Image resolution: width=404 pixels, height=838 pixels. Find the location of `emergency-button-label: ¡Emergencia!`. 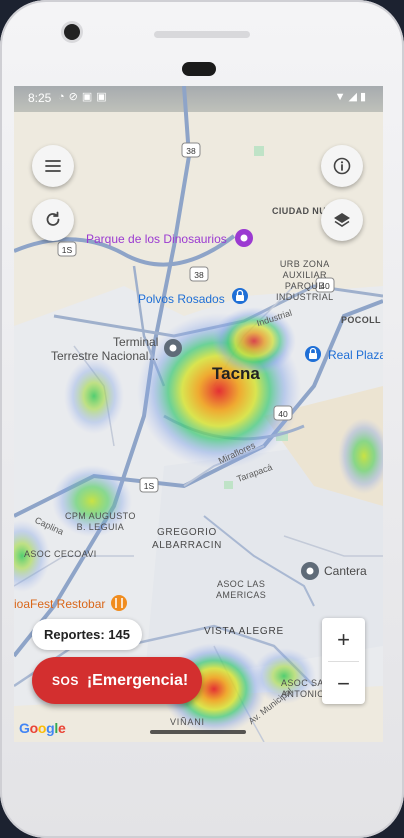

emergency-button-label: ¡Emergencia! is located at coordinates (137, 680).